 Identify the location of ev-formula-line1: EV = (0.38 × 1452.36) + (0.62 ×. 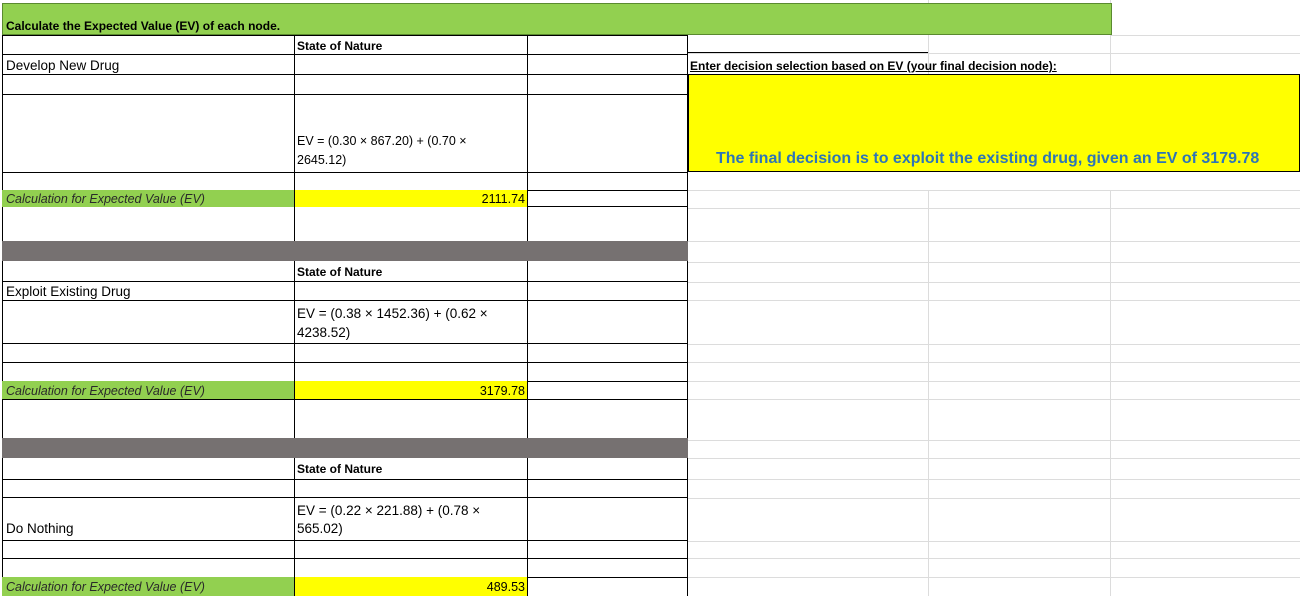
(392, 313).